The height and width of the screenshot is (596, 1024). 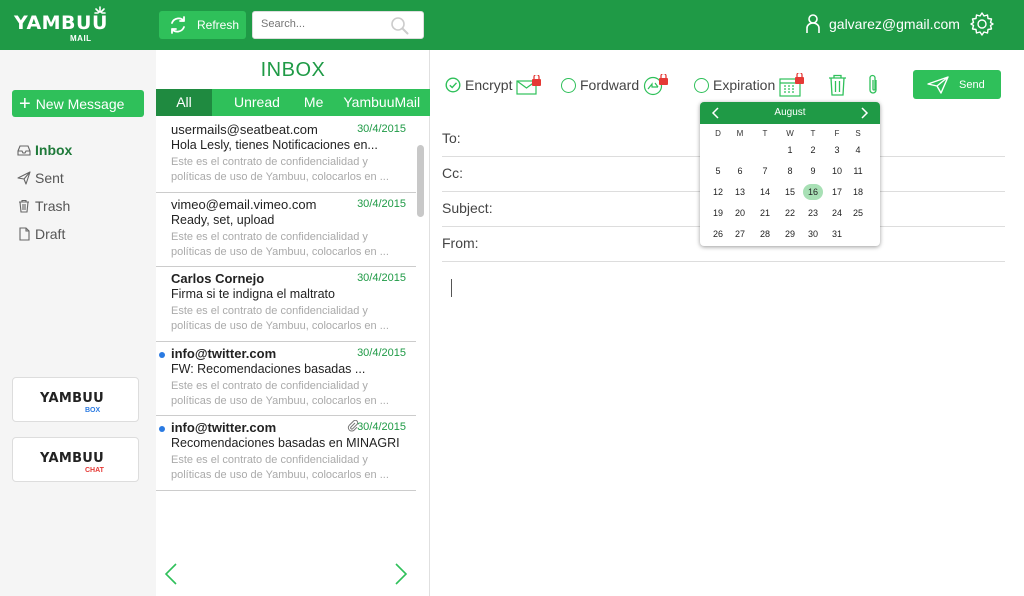 What do you see at coordinates (858, 150) in the screenshot?
I see `calendar-day: 4` at bounding box center [858, 150].